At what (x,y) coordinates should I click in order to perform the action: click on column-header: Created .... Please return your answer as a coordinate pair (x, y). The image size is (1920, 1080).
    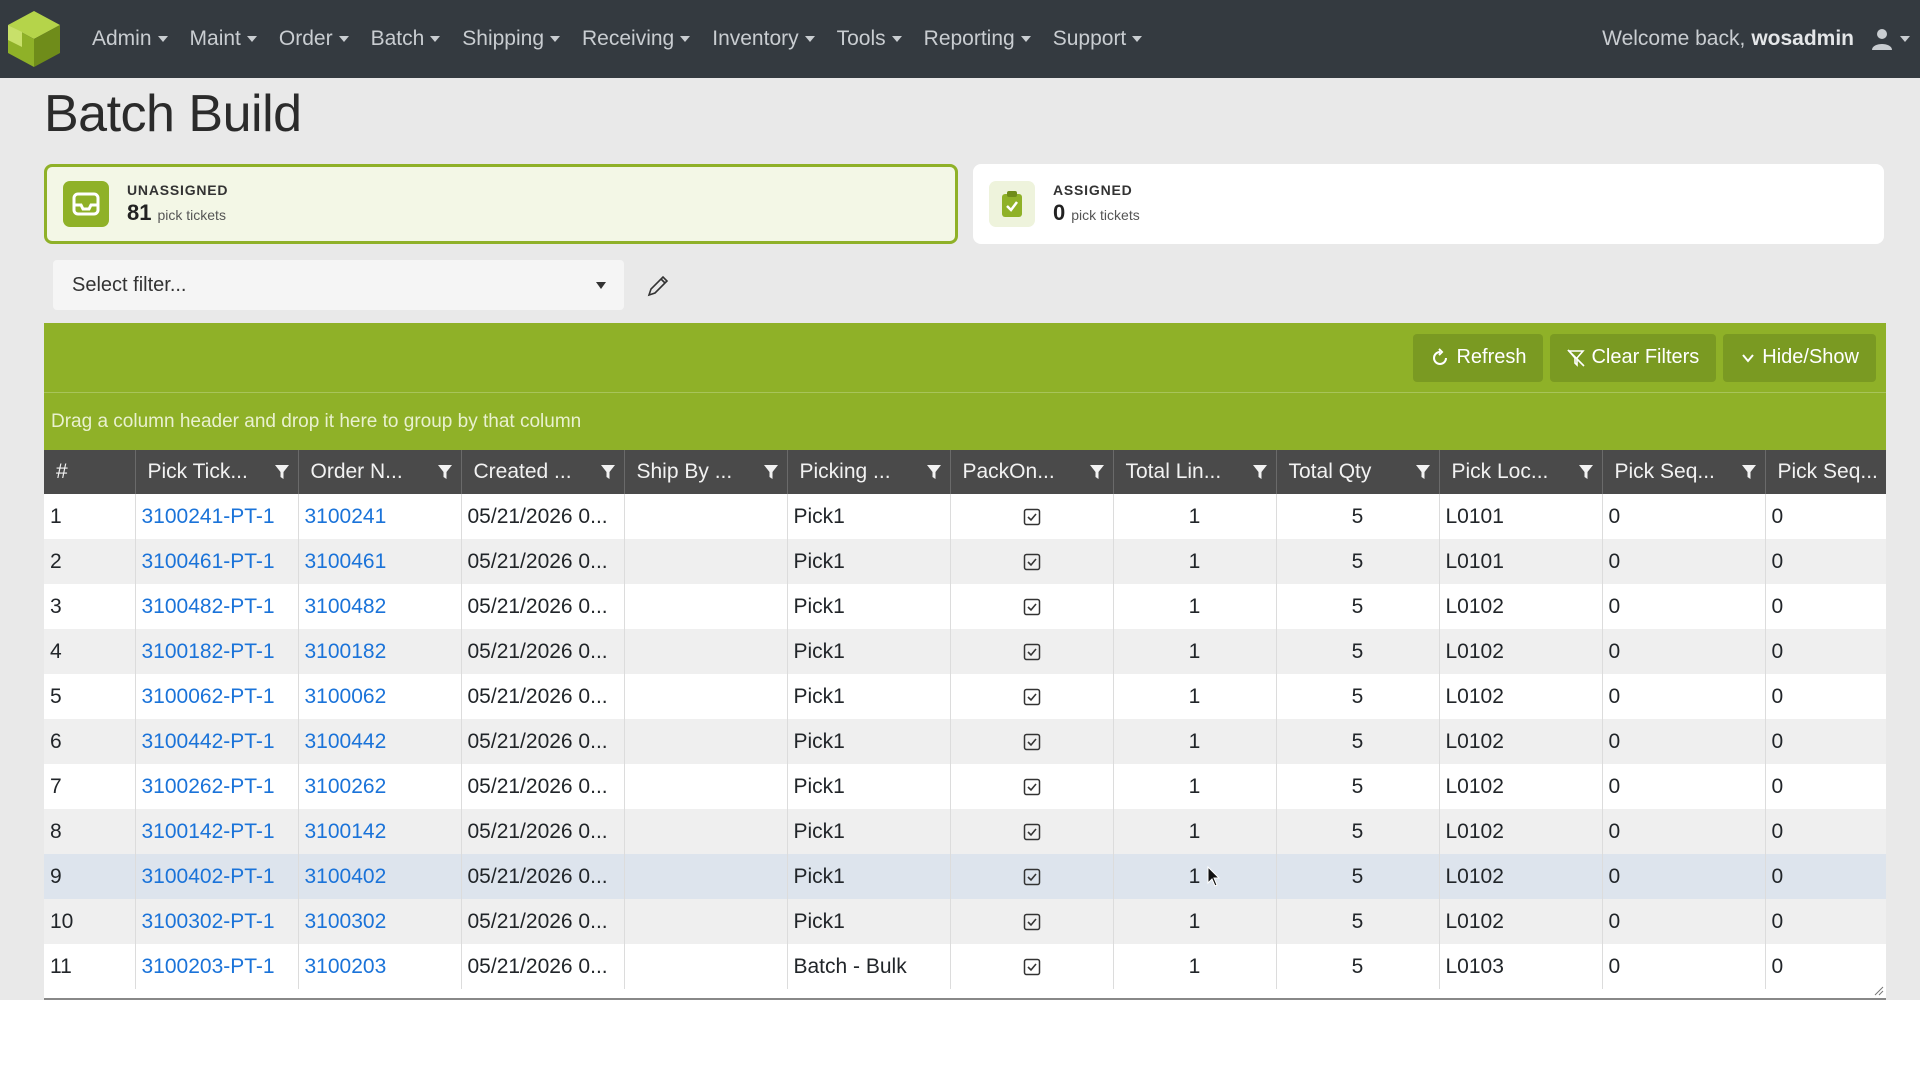
    Looking at the image, I should click on (543, 472).